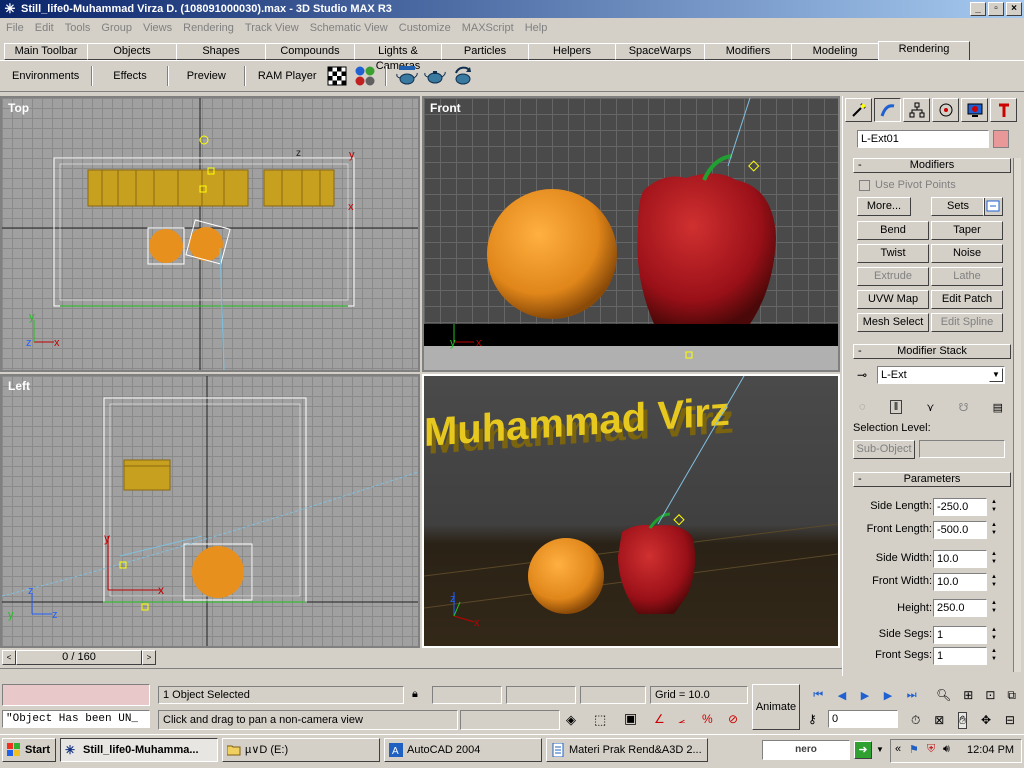 Image resolution: width=1024 pixels, height=768 pixels. What do you see at coordinates (631, 511) in the screenshot?
I see `viewport-perspective: Muhammad Virz Muhammad Virz z x` at bounding box center [631, 511].